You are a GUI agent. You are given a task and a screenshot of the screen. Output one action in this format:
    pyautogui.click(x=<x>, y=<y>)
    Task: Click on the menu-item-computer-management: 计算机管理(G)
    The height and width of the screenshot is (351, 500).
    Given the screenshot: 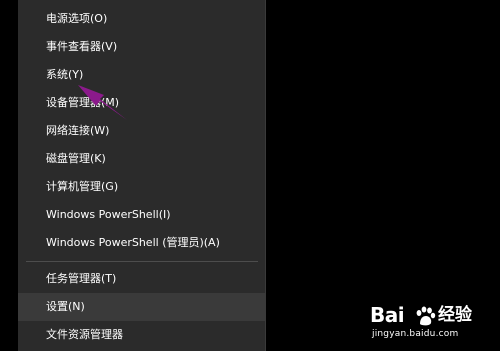 What is the action you would take?
    pyautogui.click(x=141, y=187)
    